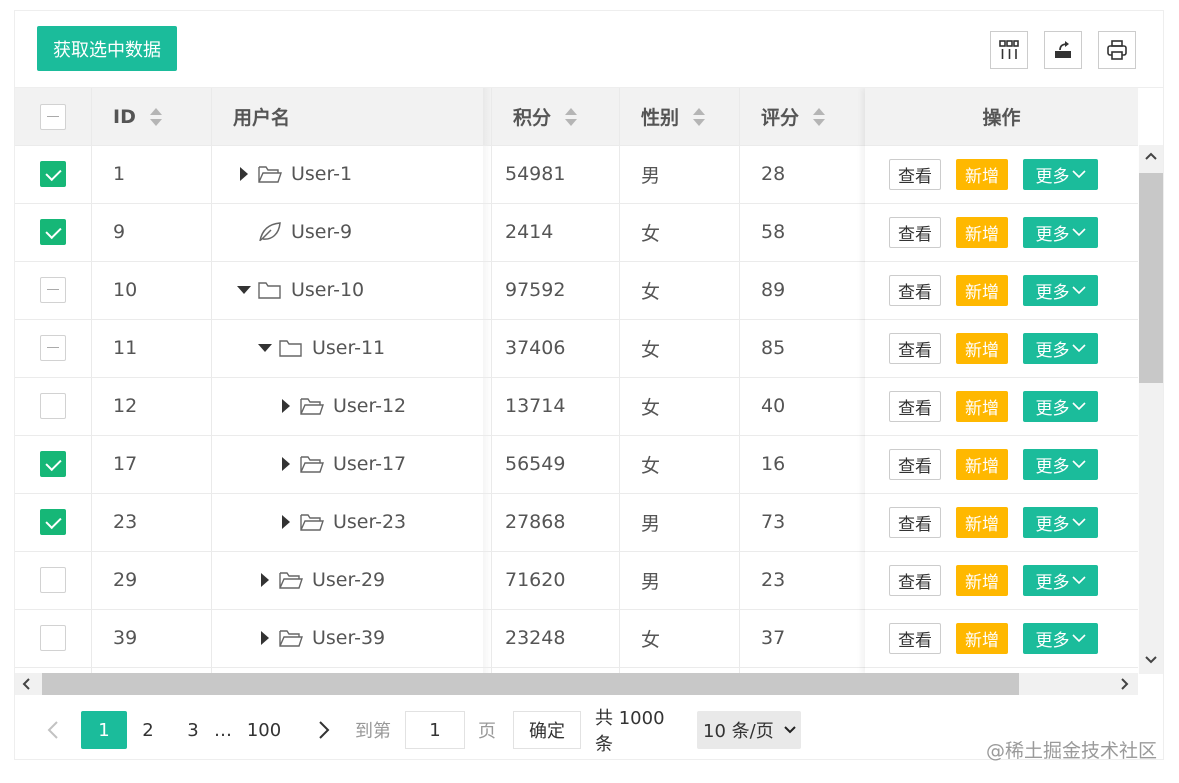  Describe the element at coordinates (299, 290) in the screenshot. I see `row-username-cell: User-10` at that location.